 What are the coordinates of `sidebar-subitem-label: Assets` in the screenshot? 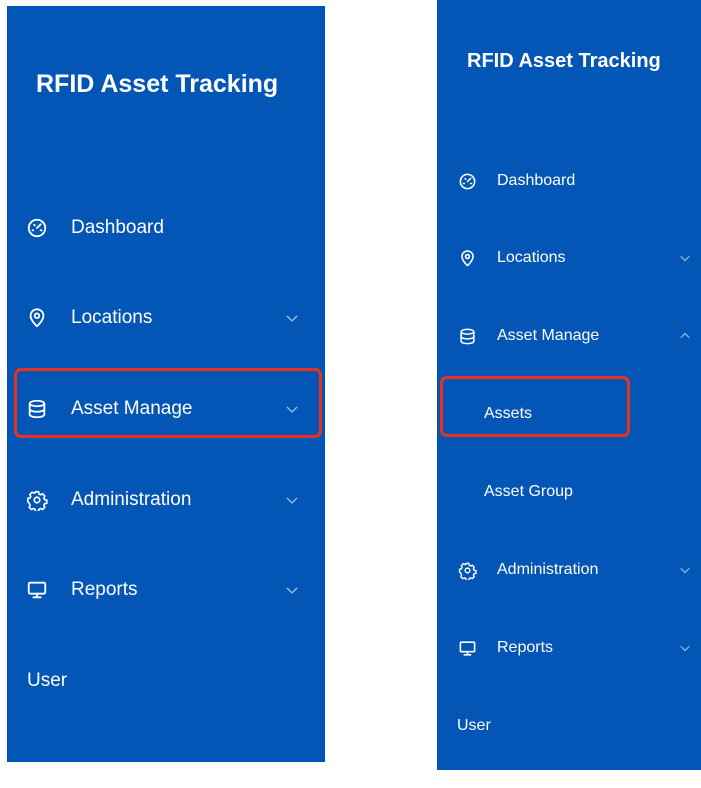 It's located at (508, 413).